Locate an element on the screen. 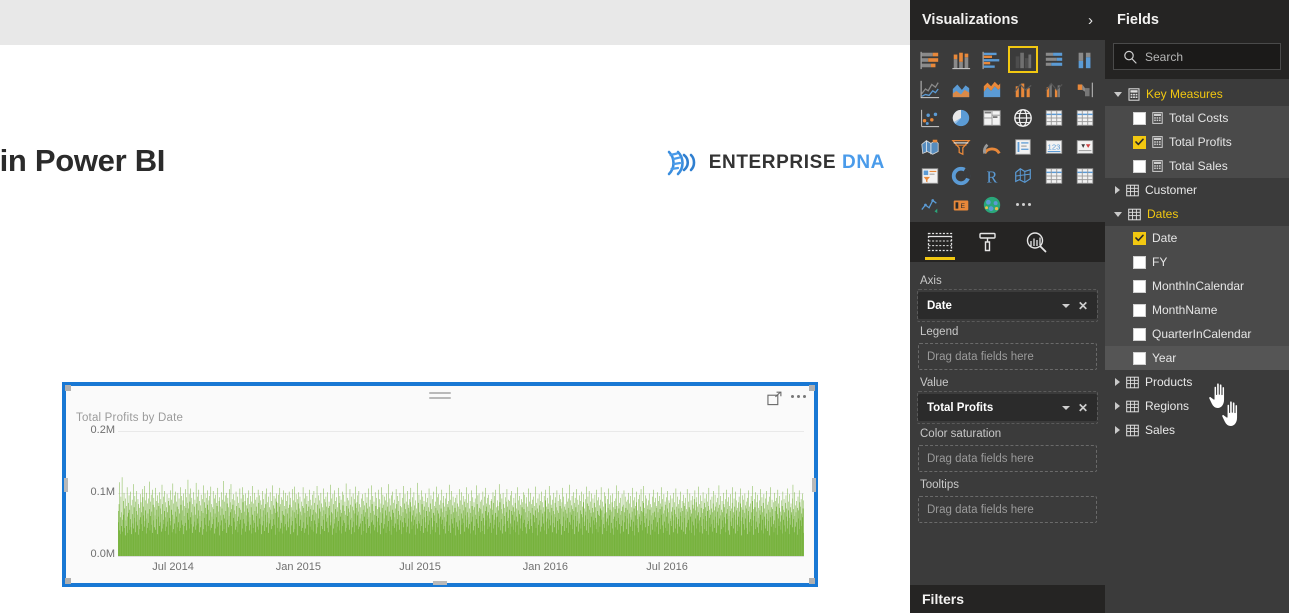 The image size is (1289, 613). search-input: Search is located at coordinates (1197, 56).